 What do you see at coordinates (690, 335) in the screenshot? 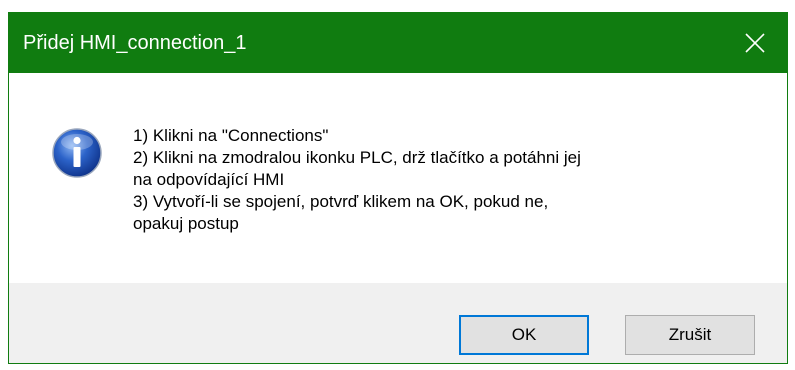
I see `cancel-button: Zrušit` at bounding box center [690, 335].